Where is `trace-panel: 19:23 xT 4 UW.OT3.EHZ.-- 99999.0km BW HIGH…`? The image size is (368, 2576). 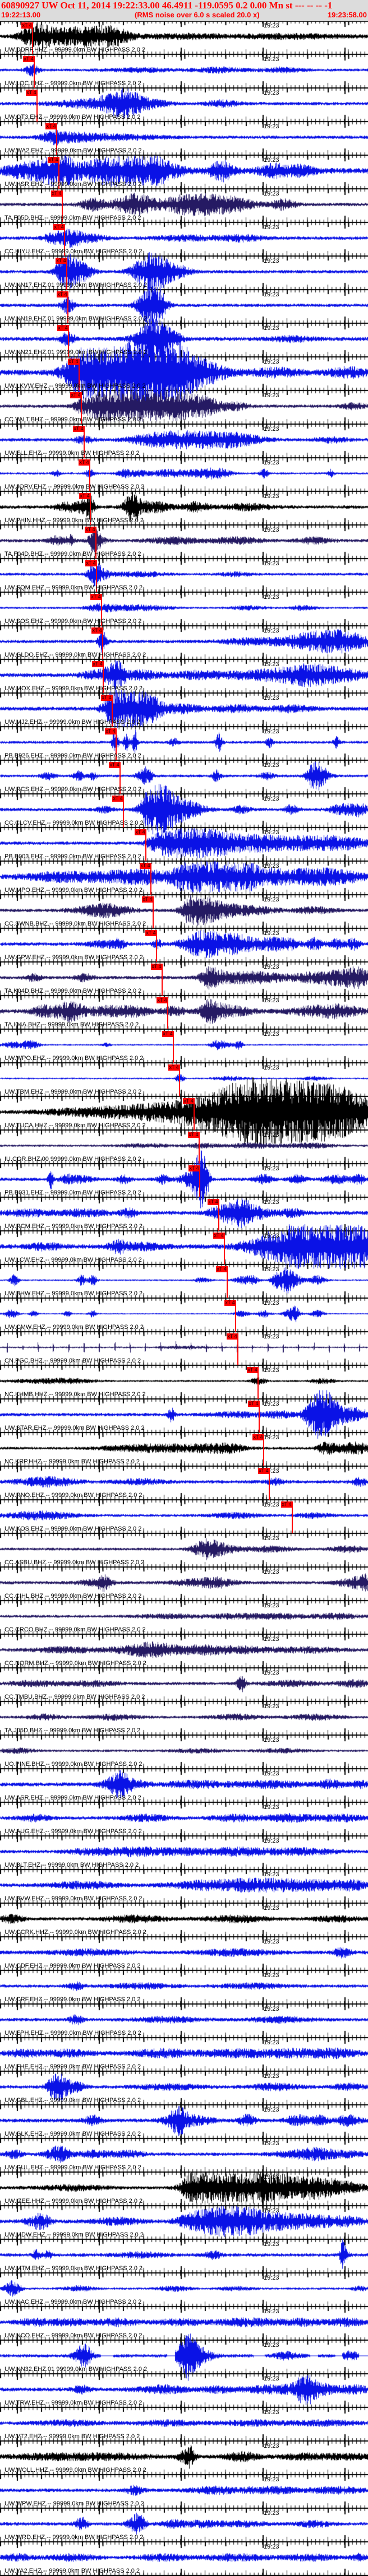
trace-panel: 19:23 xT 4 UW.OT3.EHZ.-- 99999.0km BW HIGH… is located at coordinates (184, 105).